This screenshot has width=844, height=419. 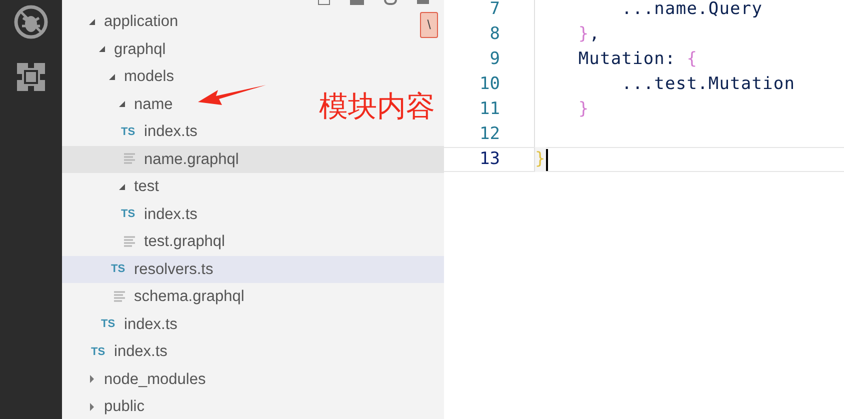 I want to click on refresh-icon, so click(x=390, y=2).